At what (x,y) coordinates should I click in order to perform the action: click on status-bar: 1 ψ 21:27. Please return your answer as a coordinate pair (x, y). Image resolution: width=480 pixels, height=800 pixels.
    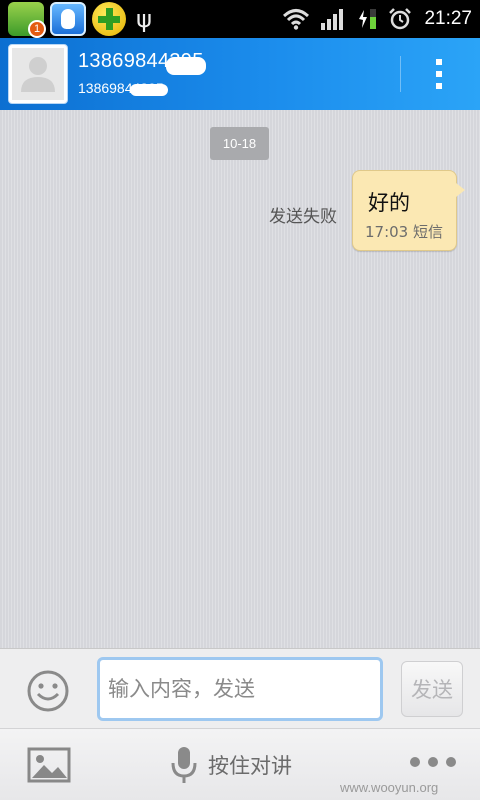
    Looking at the image, I should click on (240, 19).